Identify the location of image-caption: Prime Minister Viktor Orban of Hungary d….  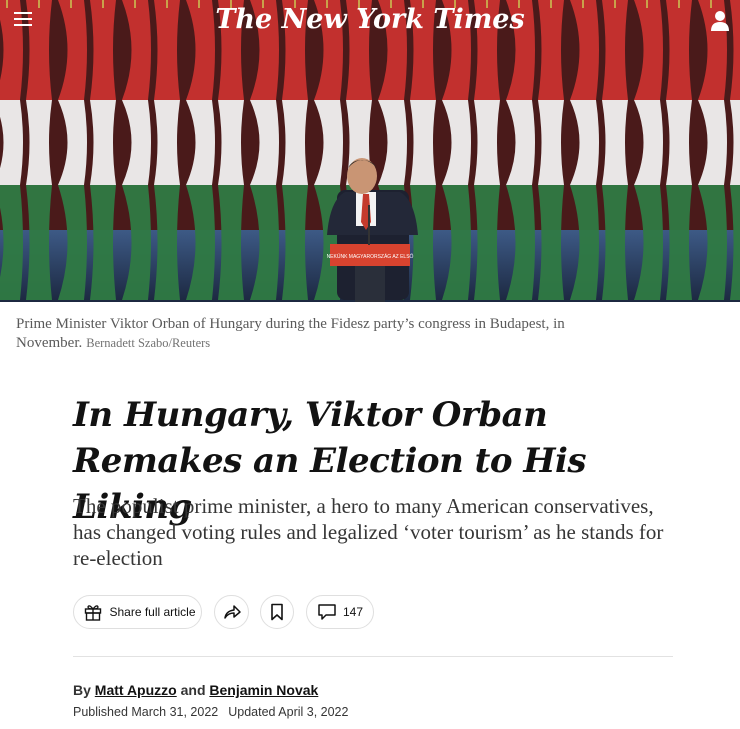
(336, 334).